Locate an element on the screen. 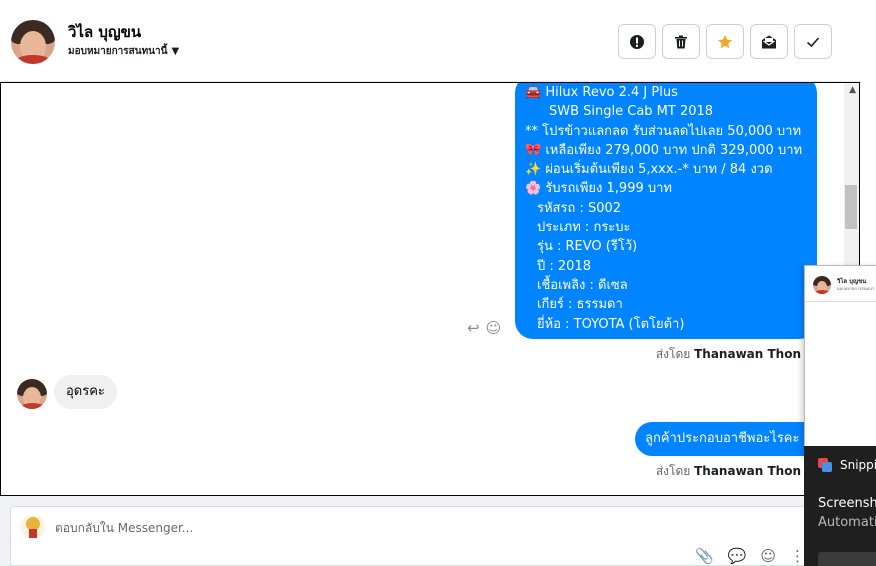  card-line: เชื้อเพลิง : ดีเซล is located at coordinates (582, 285).